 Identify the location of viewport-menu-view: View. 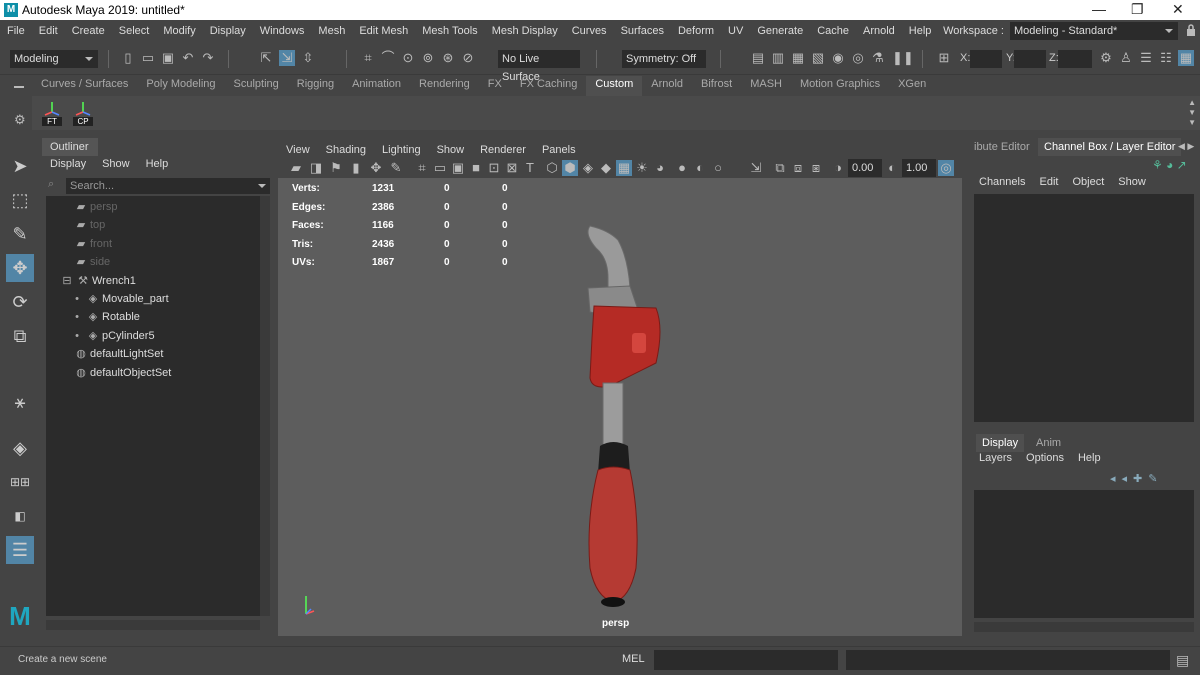
(298, 150).